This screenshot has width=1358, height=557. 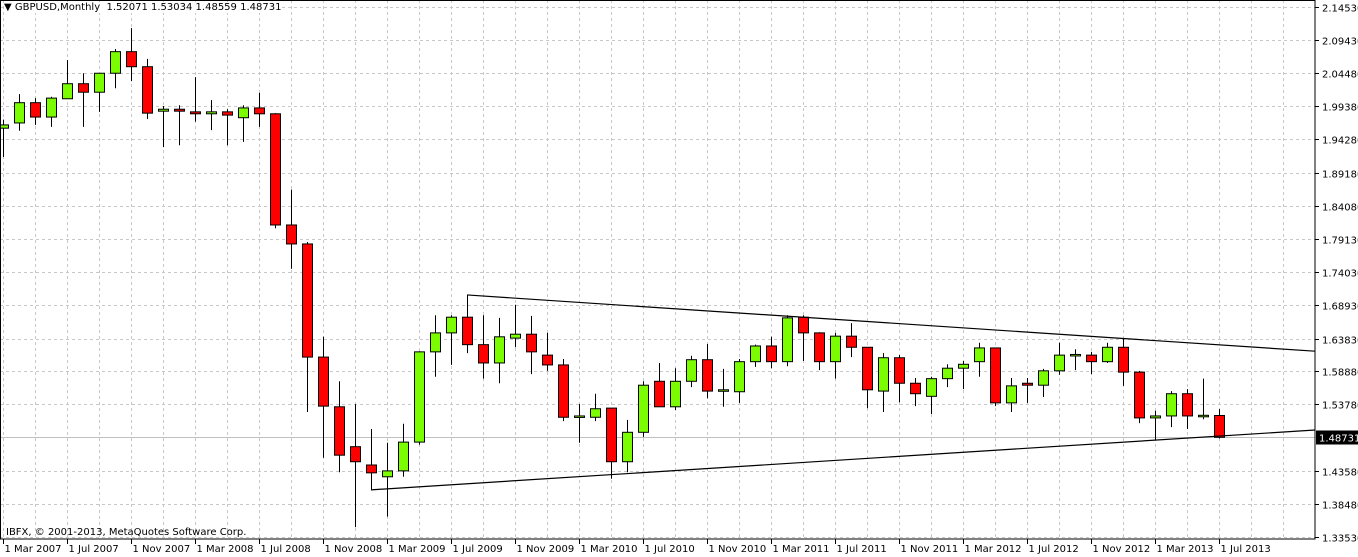 I want to click on x-tick-label: 1 Jul 2007, so click(x=94, y=549).